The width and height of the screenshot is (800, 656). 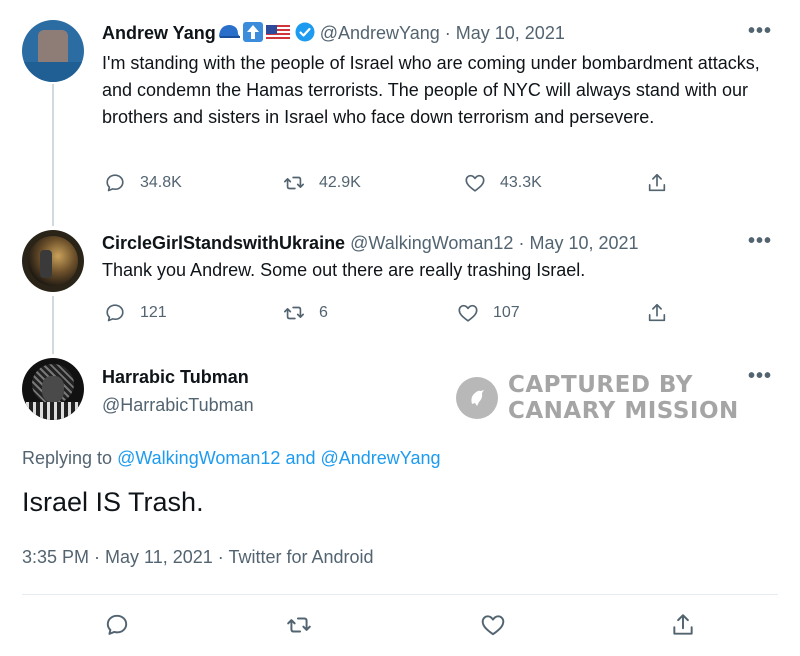 I want to click on retweet-button: 6, so click(x=305, y=313).